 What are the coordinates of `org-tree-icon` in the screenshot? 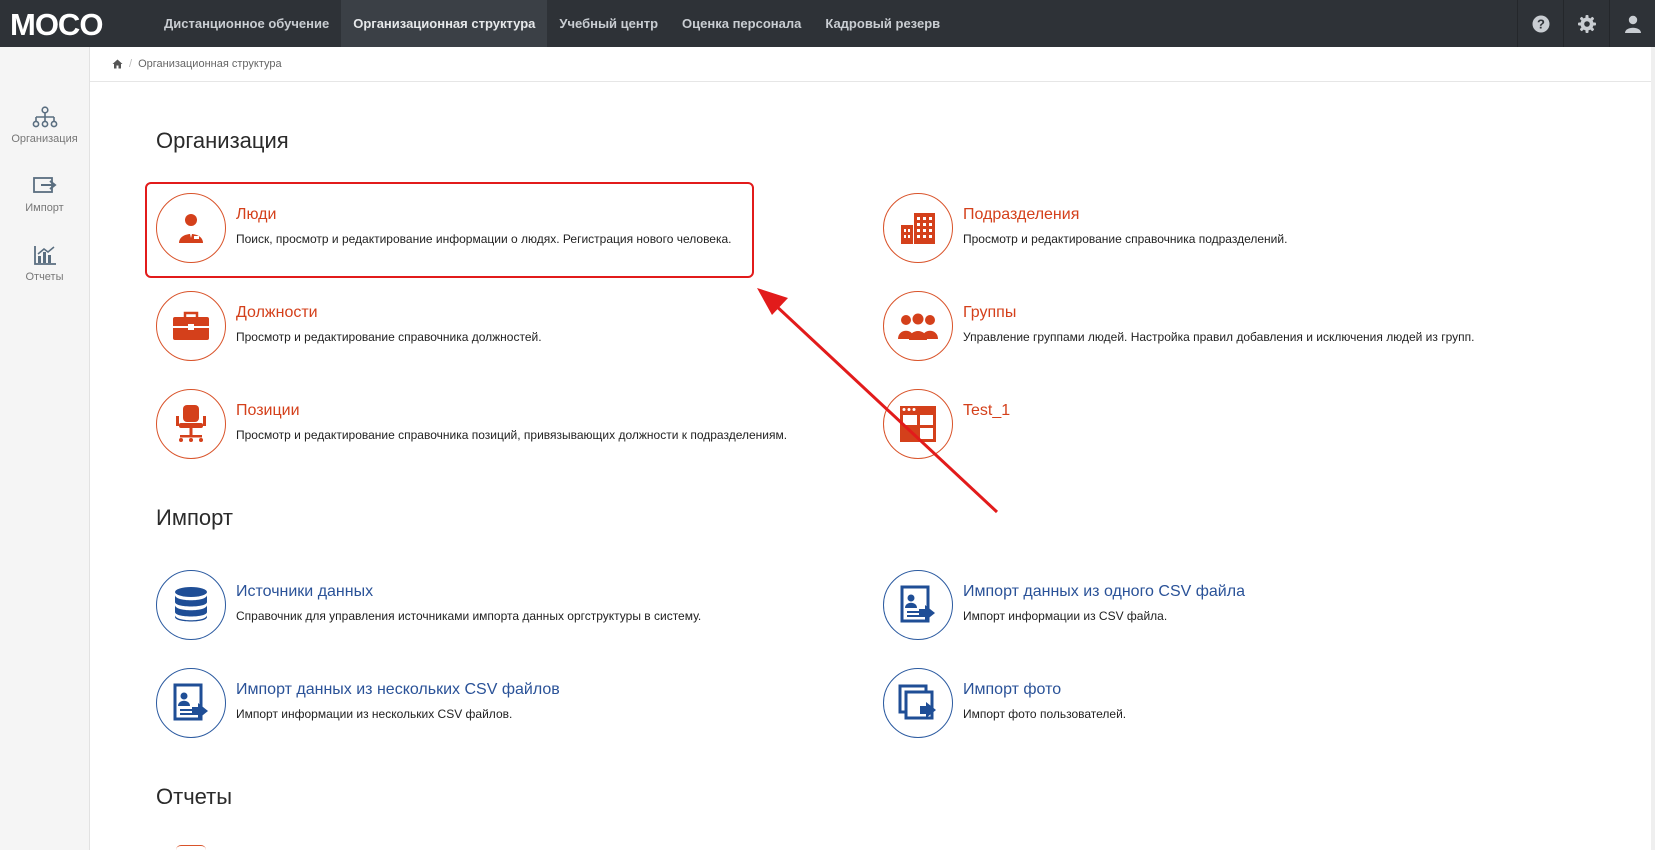 It's located at (44, 117).